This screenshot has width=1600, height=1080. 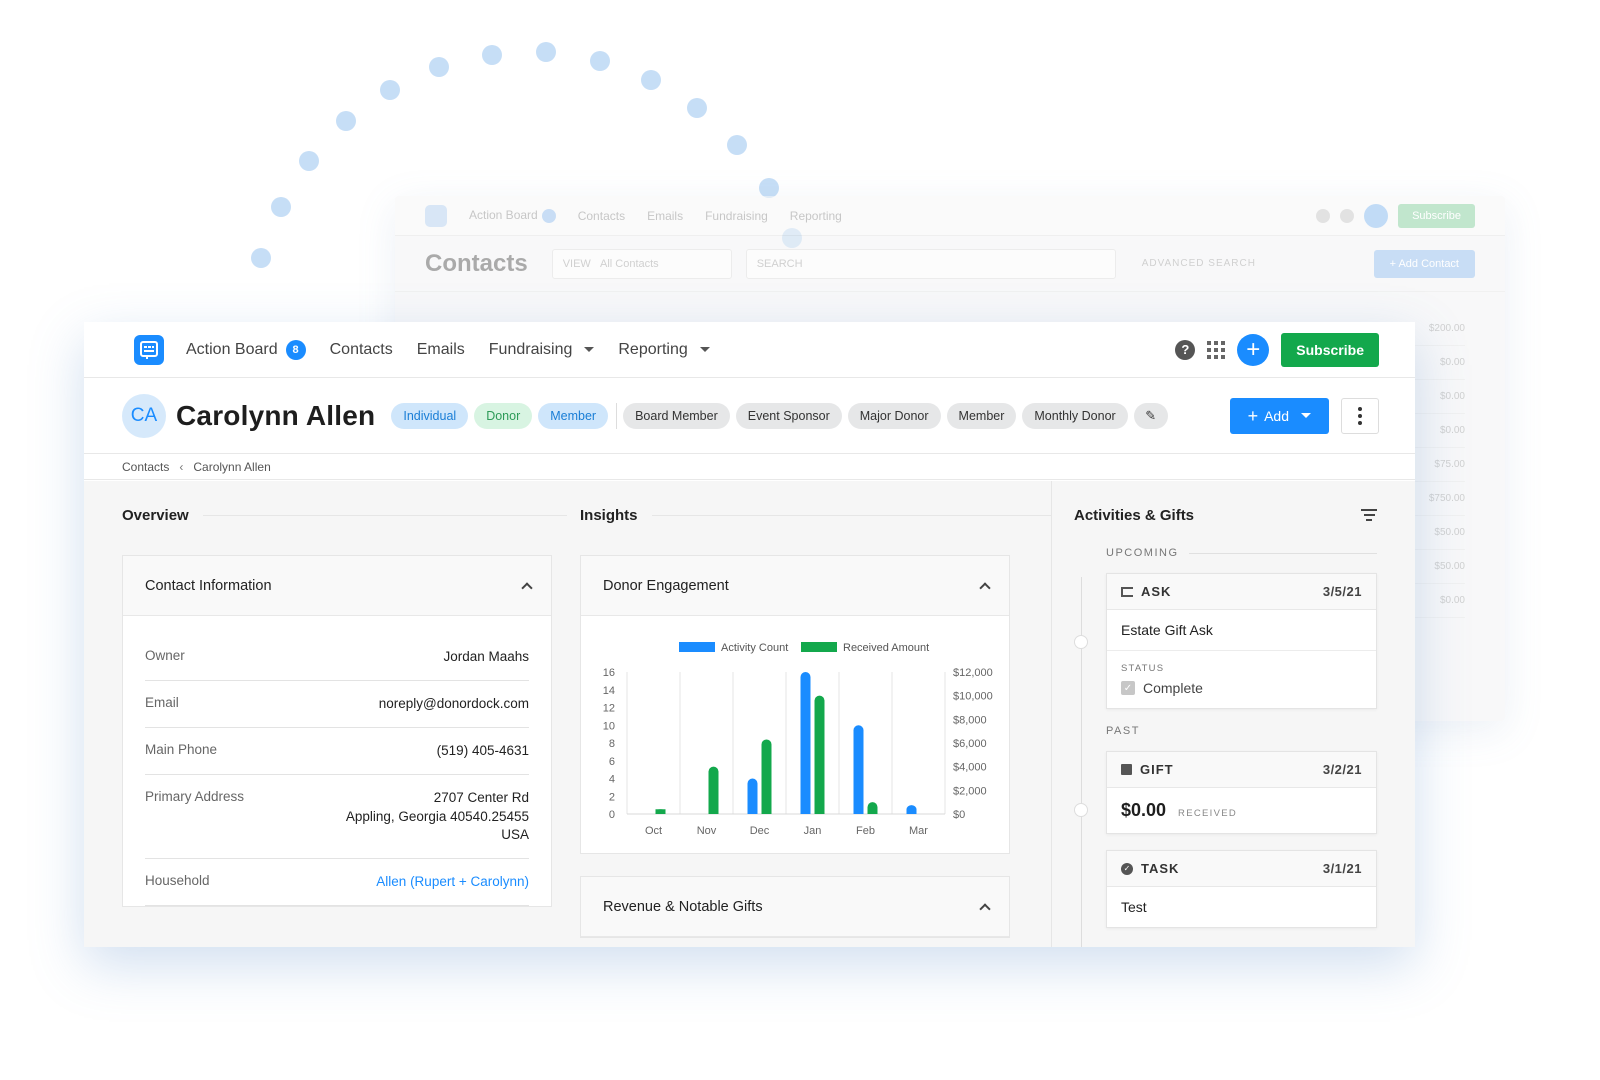 I want to click on action-board-badge: 8, so click(x=295, y=349).